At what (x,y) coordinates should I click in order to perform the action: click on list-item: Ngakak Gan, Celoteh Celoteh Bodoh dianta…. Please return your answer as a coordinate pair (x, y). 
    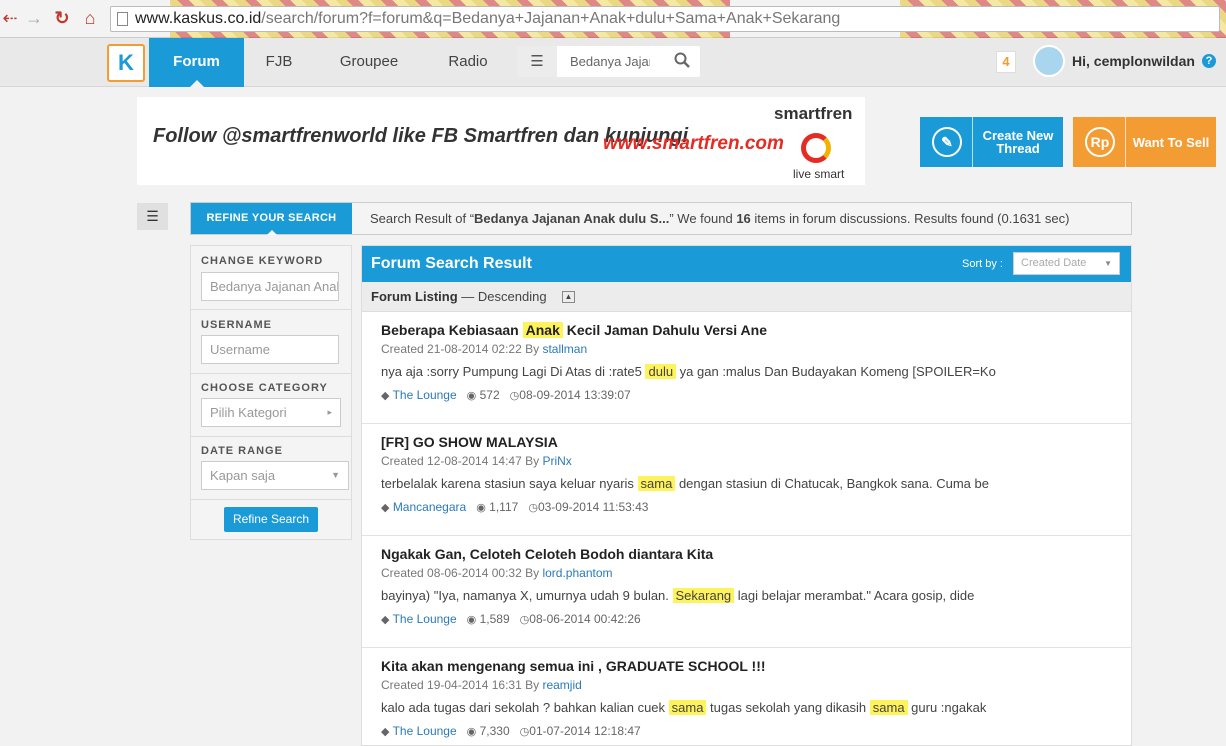
    Looking at the image, I should click on (746, 592).